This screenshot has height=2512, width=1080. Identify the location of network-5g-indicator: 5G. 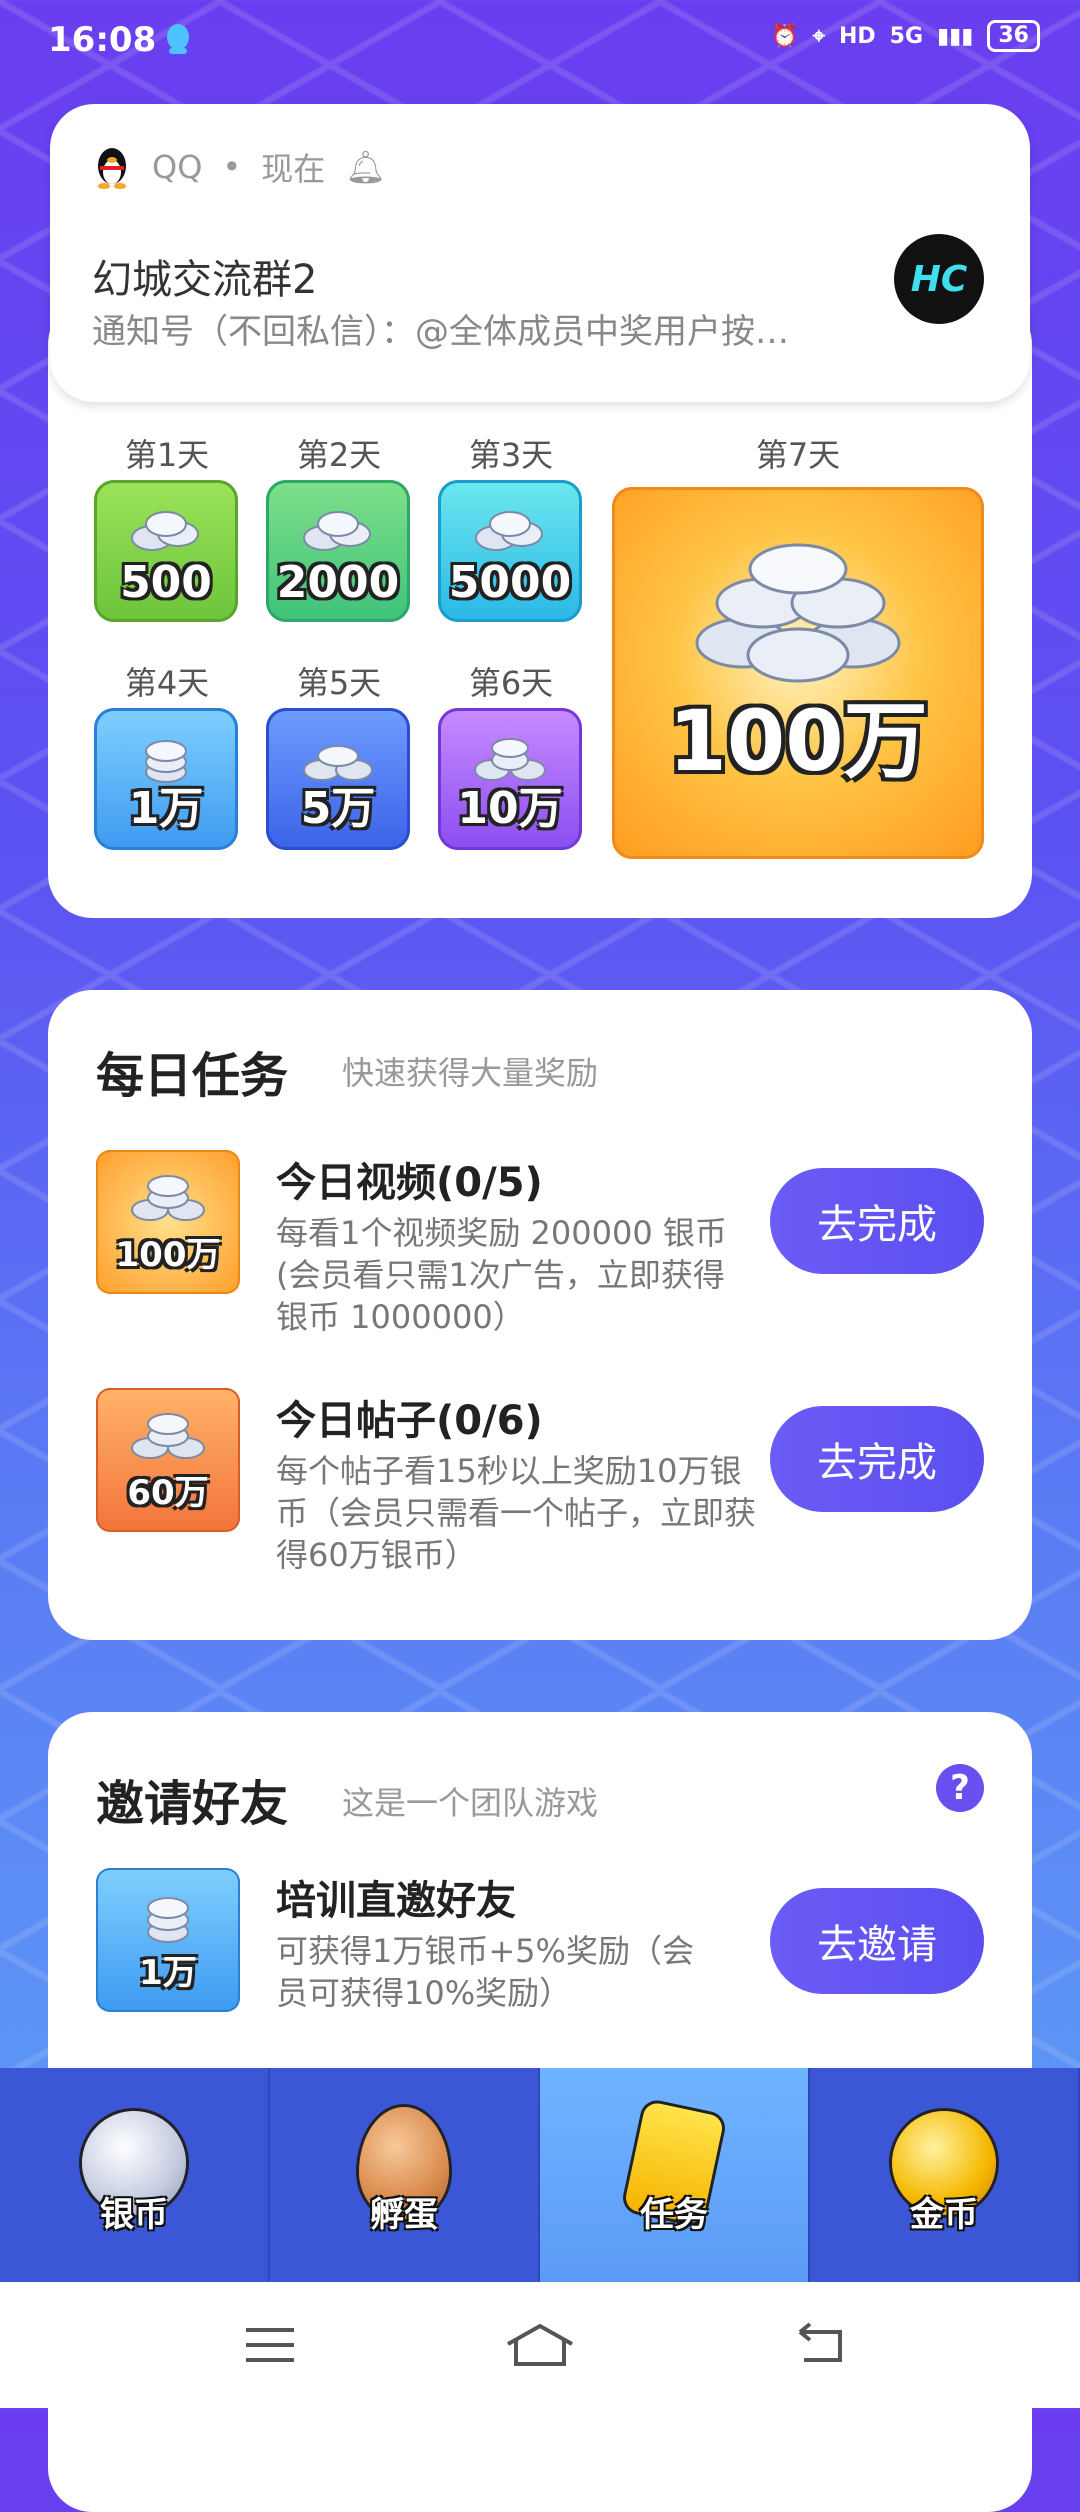
(906, 36).